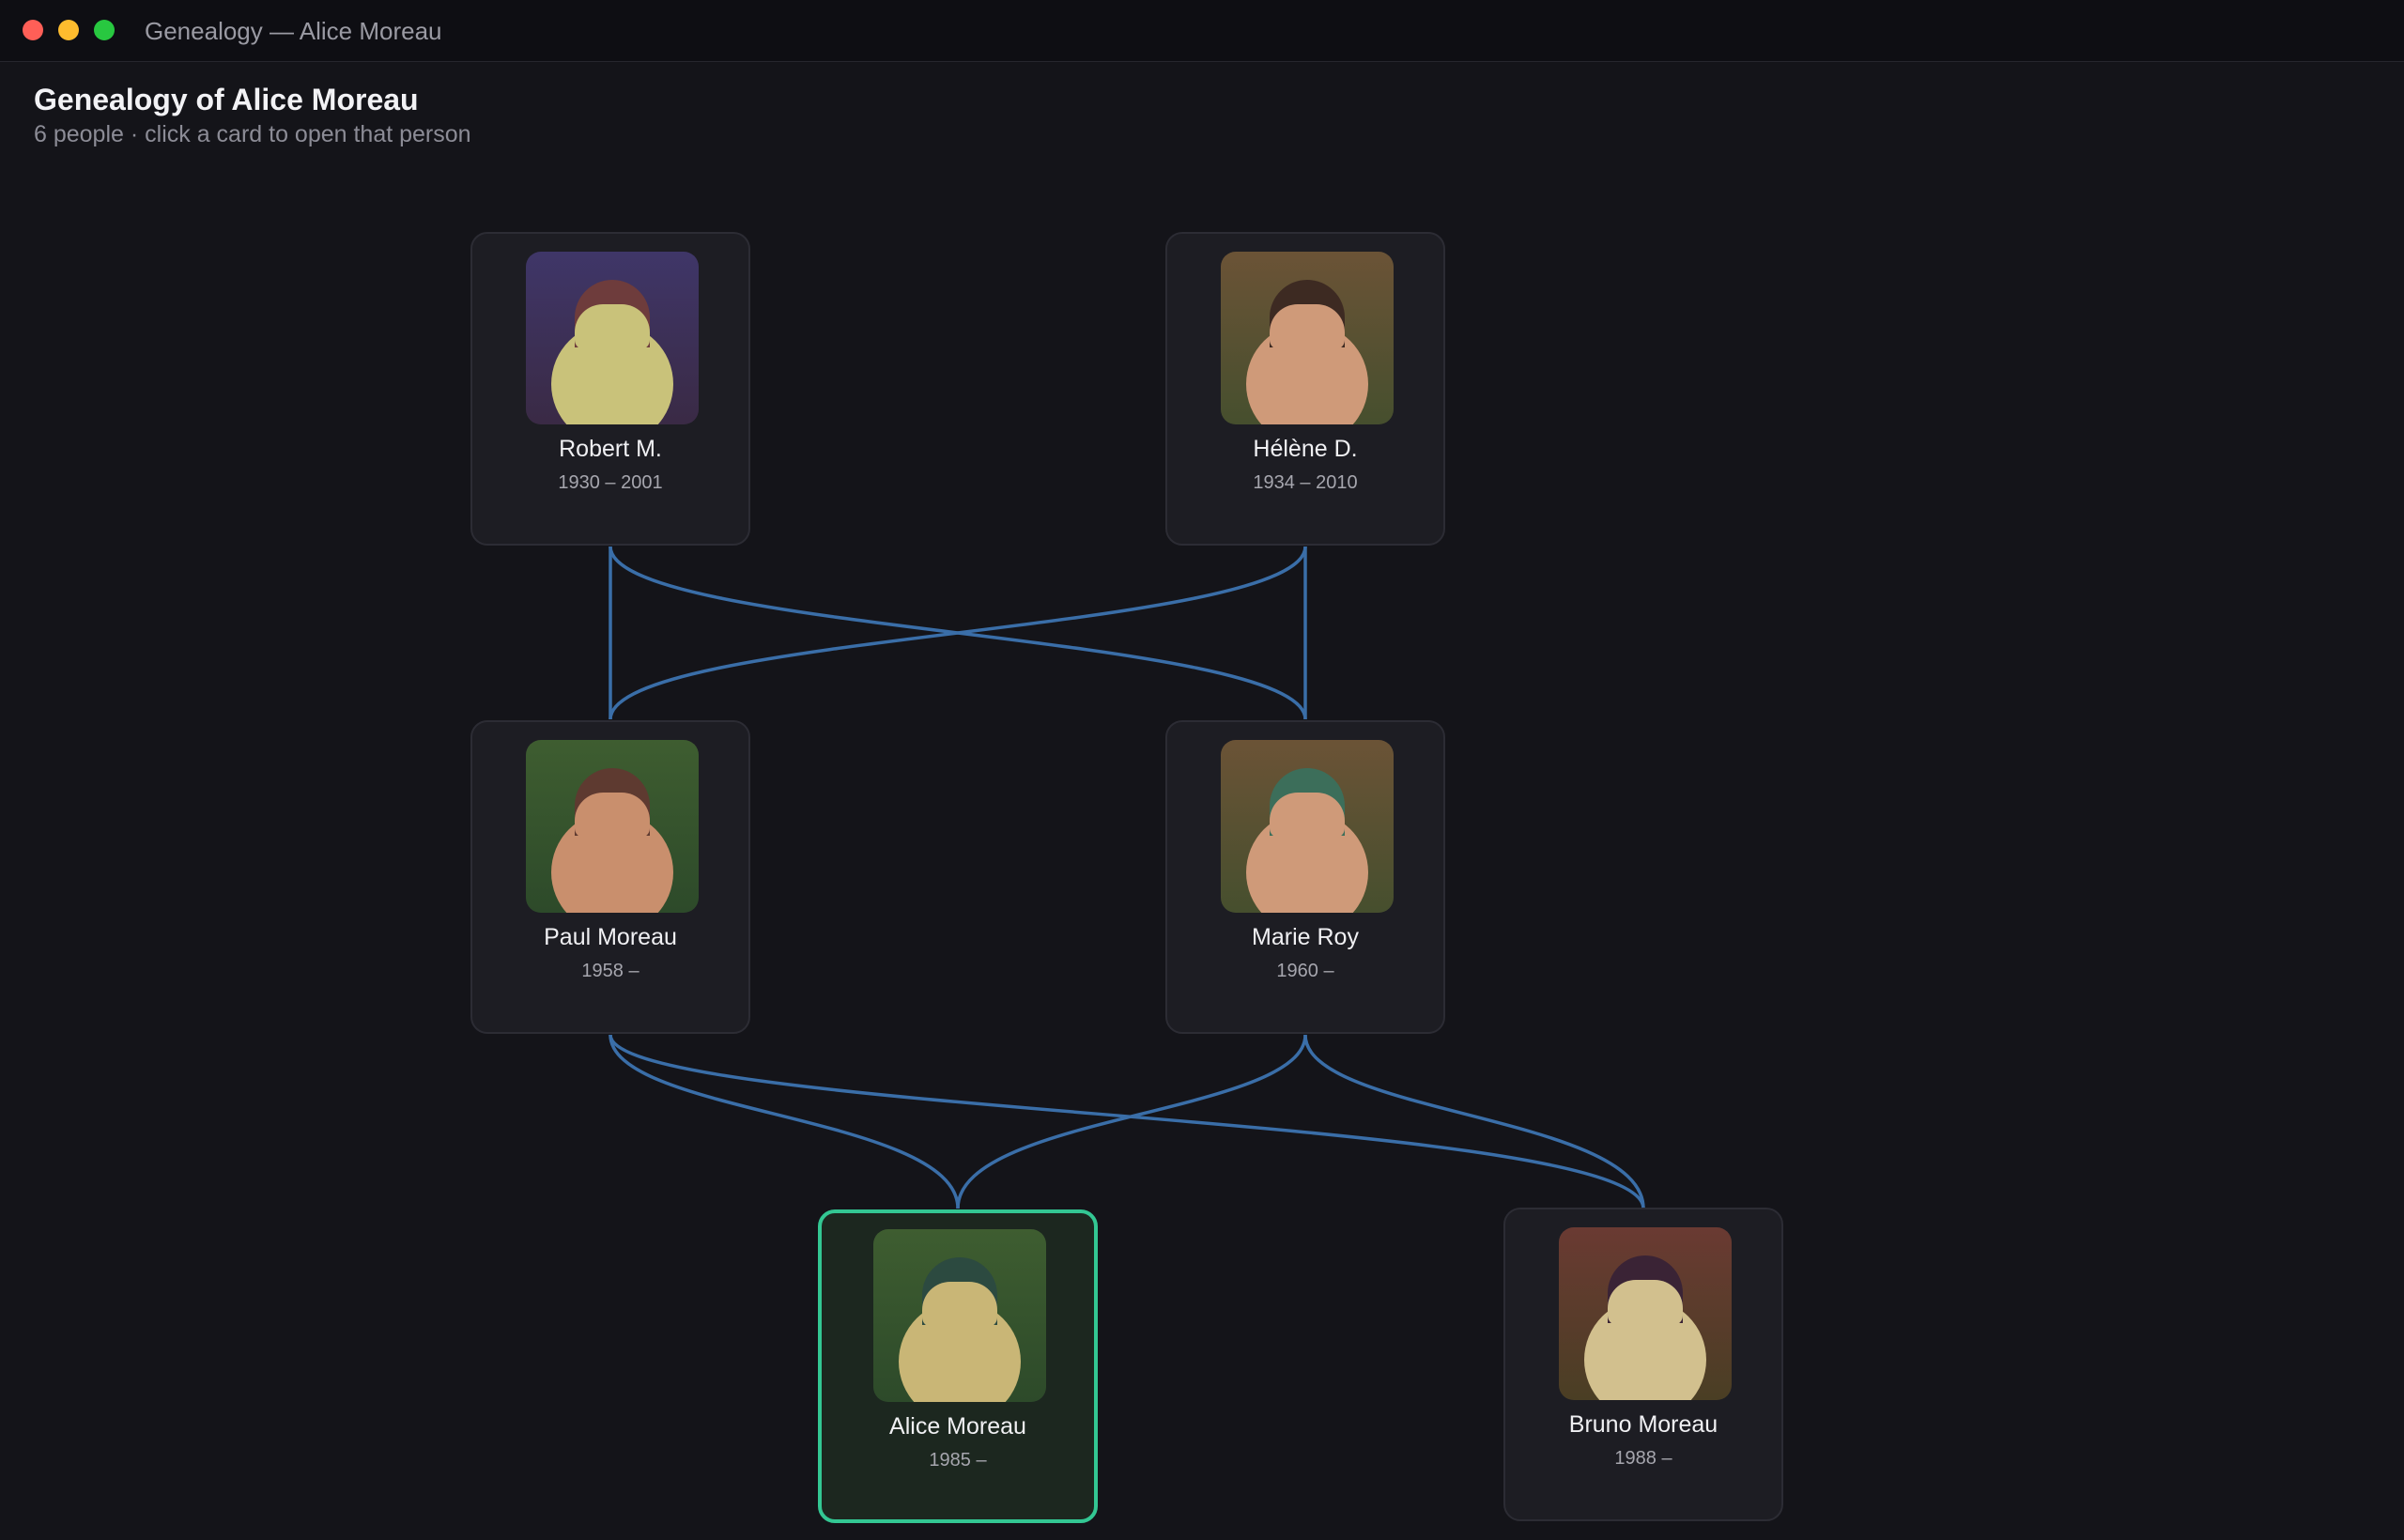  Describe the element at coordinates (610, 482) in the screenshot. I see `person-dates: 1930 – 2001` at that location.